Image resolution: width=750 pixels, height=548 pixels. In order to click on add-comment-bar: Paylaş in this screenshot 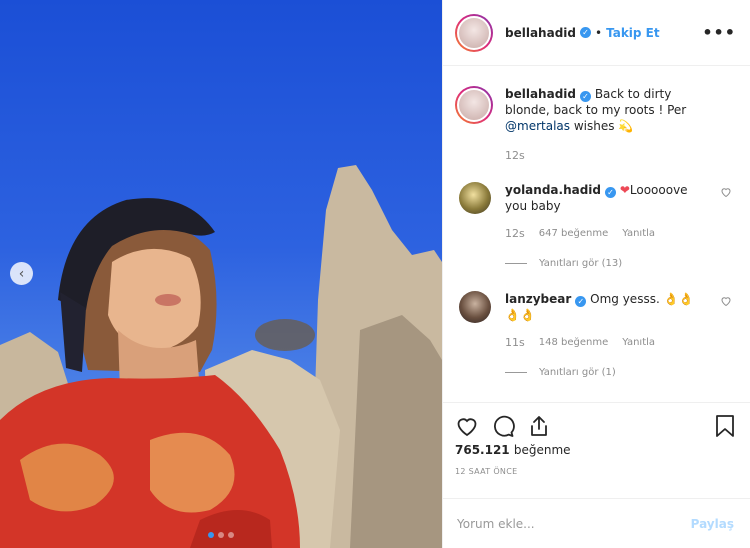, I will do `click(596, 523)`.